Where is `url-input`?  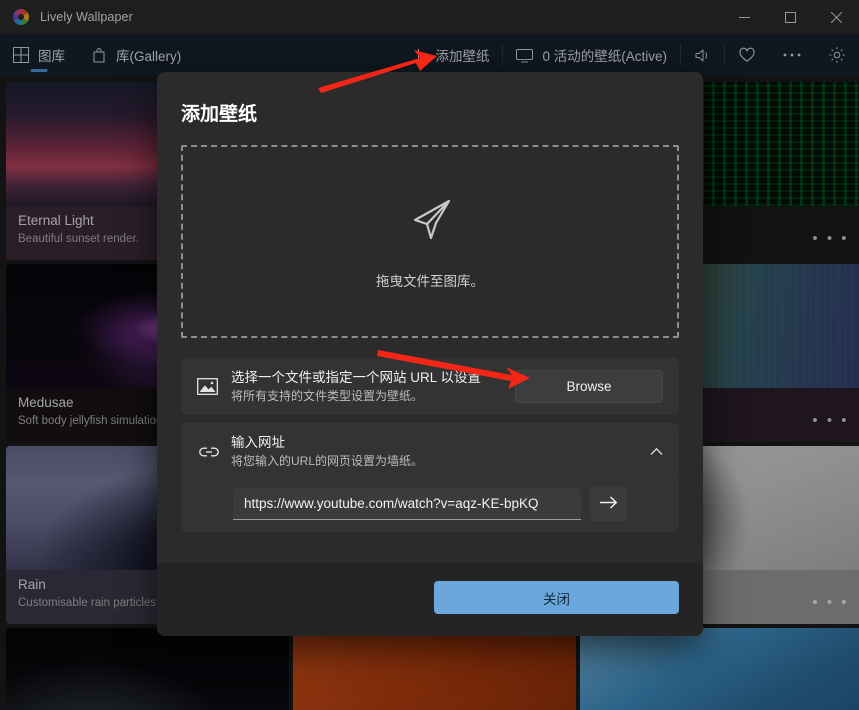 url-input is located at coordinates (407, 503).